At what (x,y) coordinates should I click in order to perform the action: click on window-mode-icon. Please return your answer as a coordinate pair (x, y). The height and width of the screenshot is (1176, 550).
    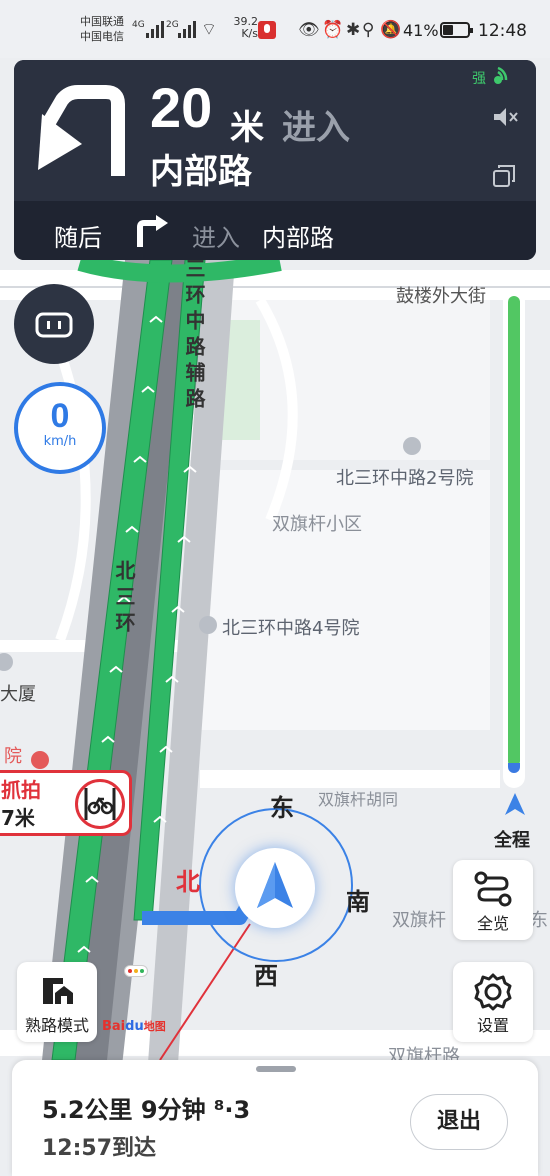
    Looking at the image, I should click on (505, 176).